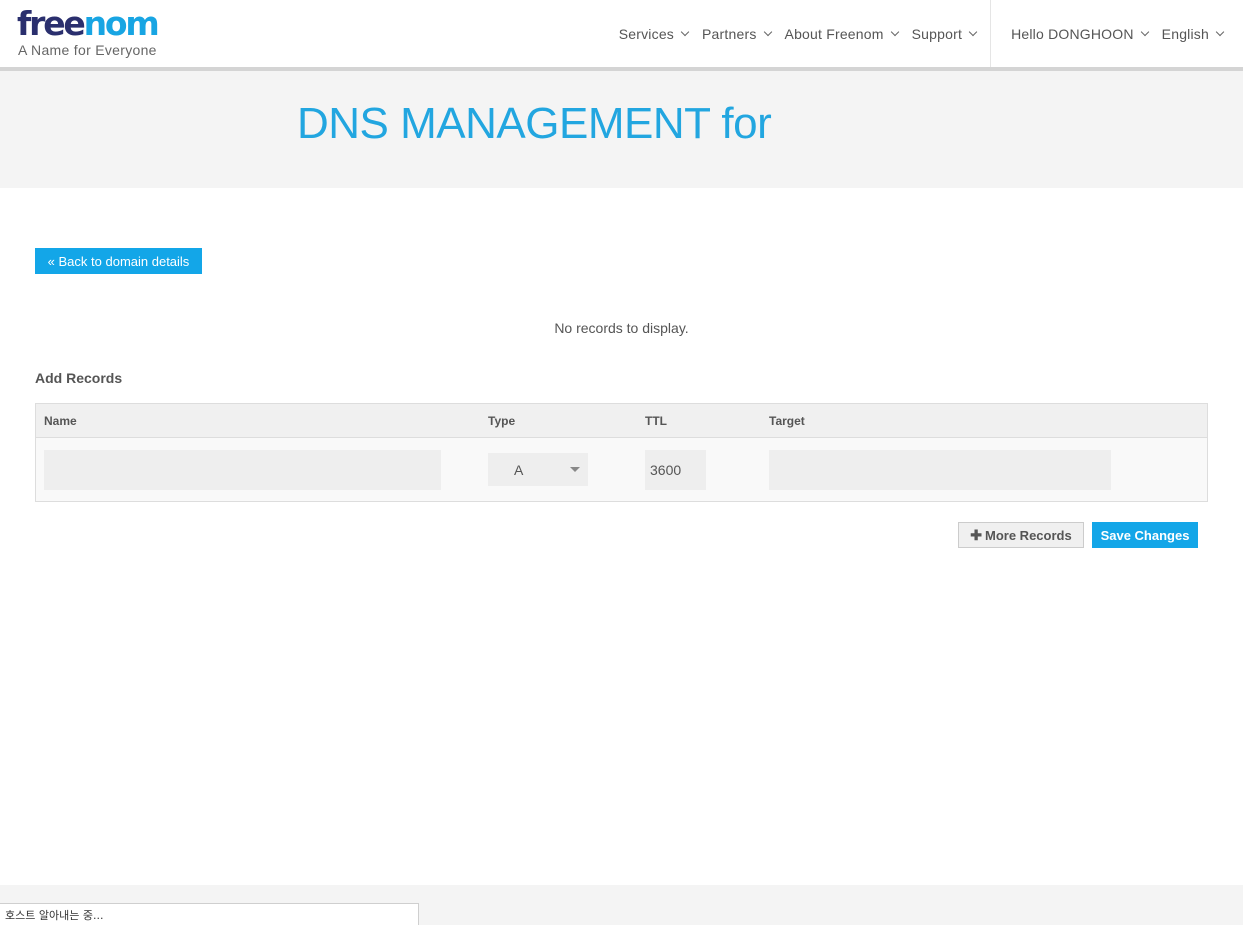  Describe the element at coordinates (787, 421) in the screenshot. I see `header-target: Target` at that location.